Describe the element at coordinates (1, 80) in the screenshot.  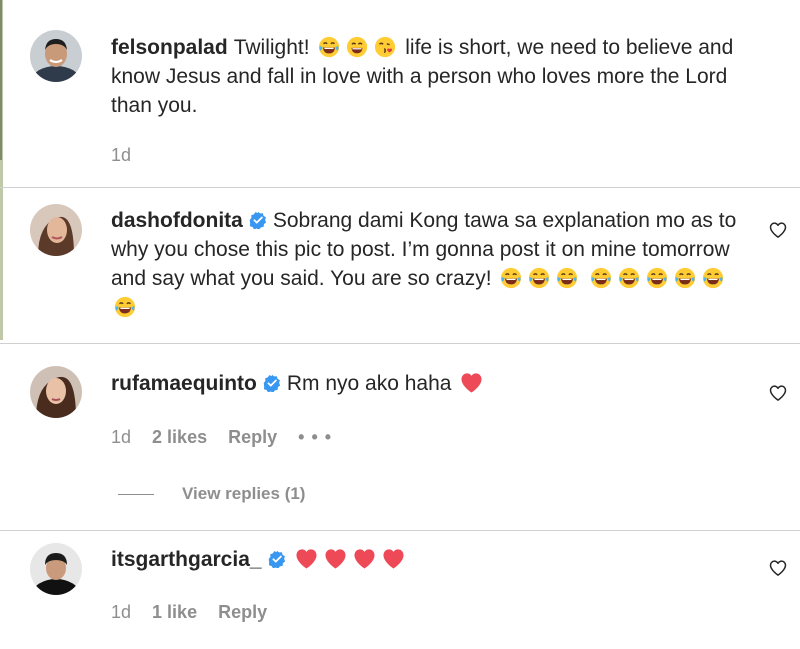
I see `left-edge-strip-dark` at that location.